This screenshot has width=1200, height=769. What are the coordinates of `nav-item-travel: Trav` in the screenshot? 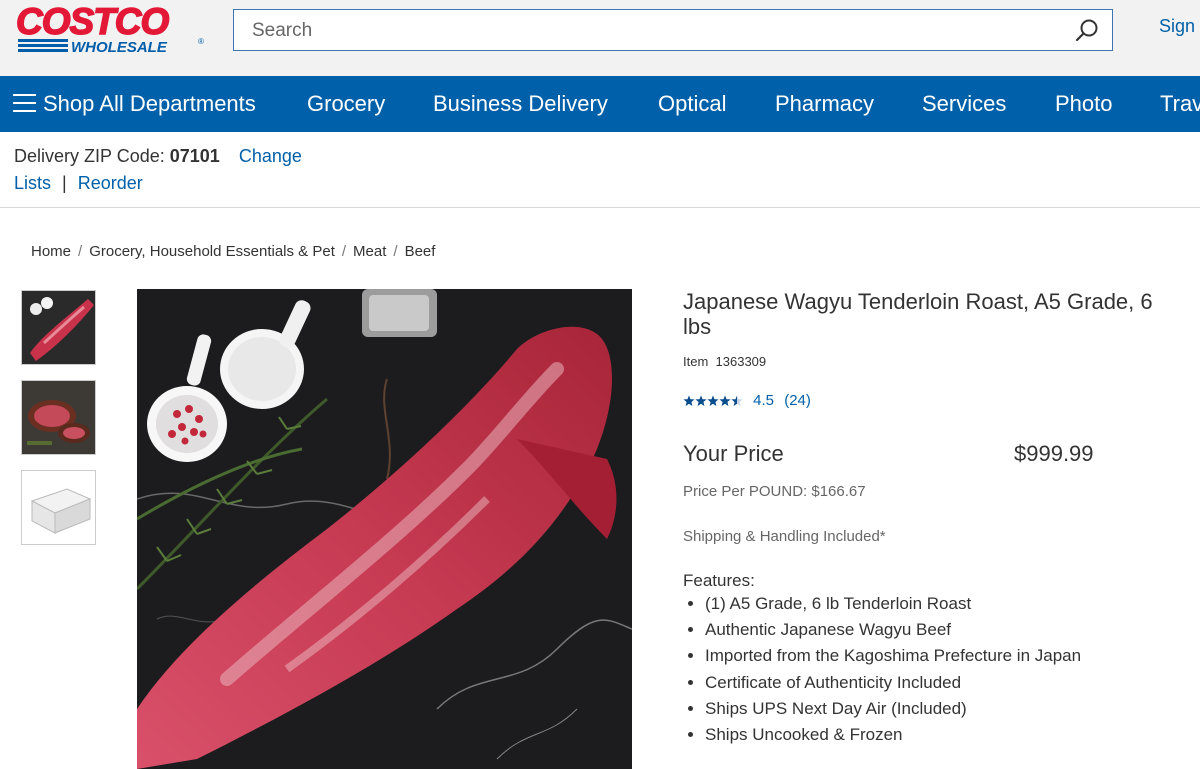 It's located at (1180, 104).